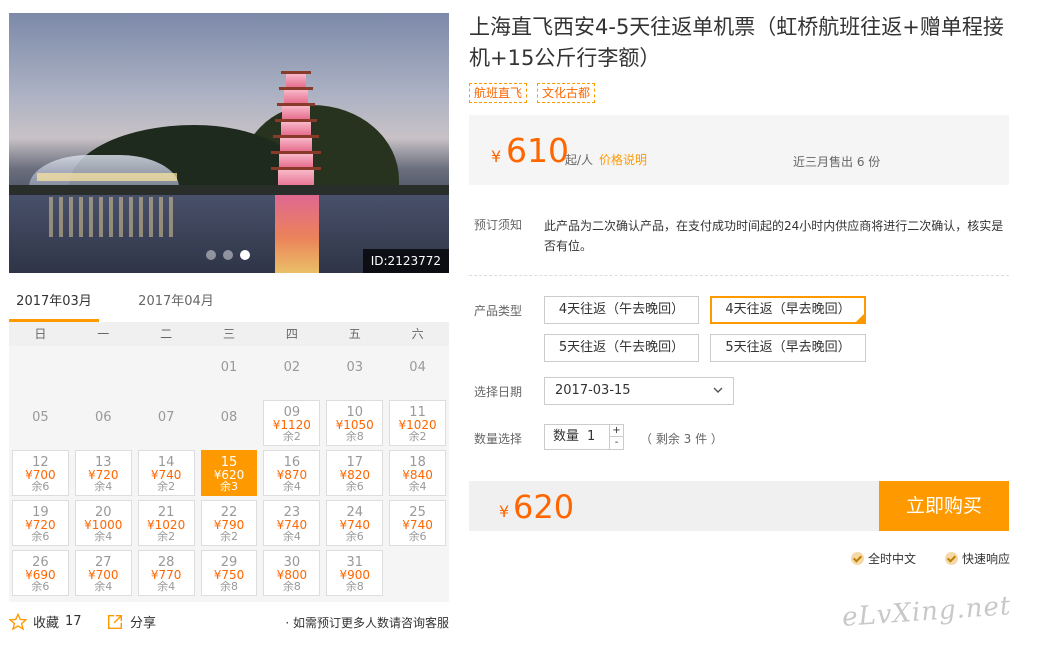 The height and width of the screenshot is (649, 1045). What do you see at coordinates (292, 367) in the screenshot?
I see `day-number: 02` at bounding box center [292, 367].